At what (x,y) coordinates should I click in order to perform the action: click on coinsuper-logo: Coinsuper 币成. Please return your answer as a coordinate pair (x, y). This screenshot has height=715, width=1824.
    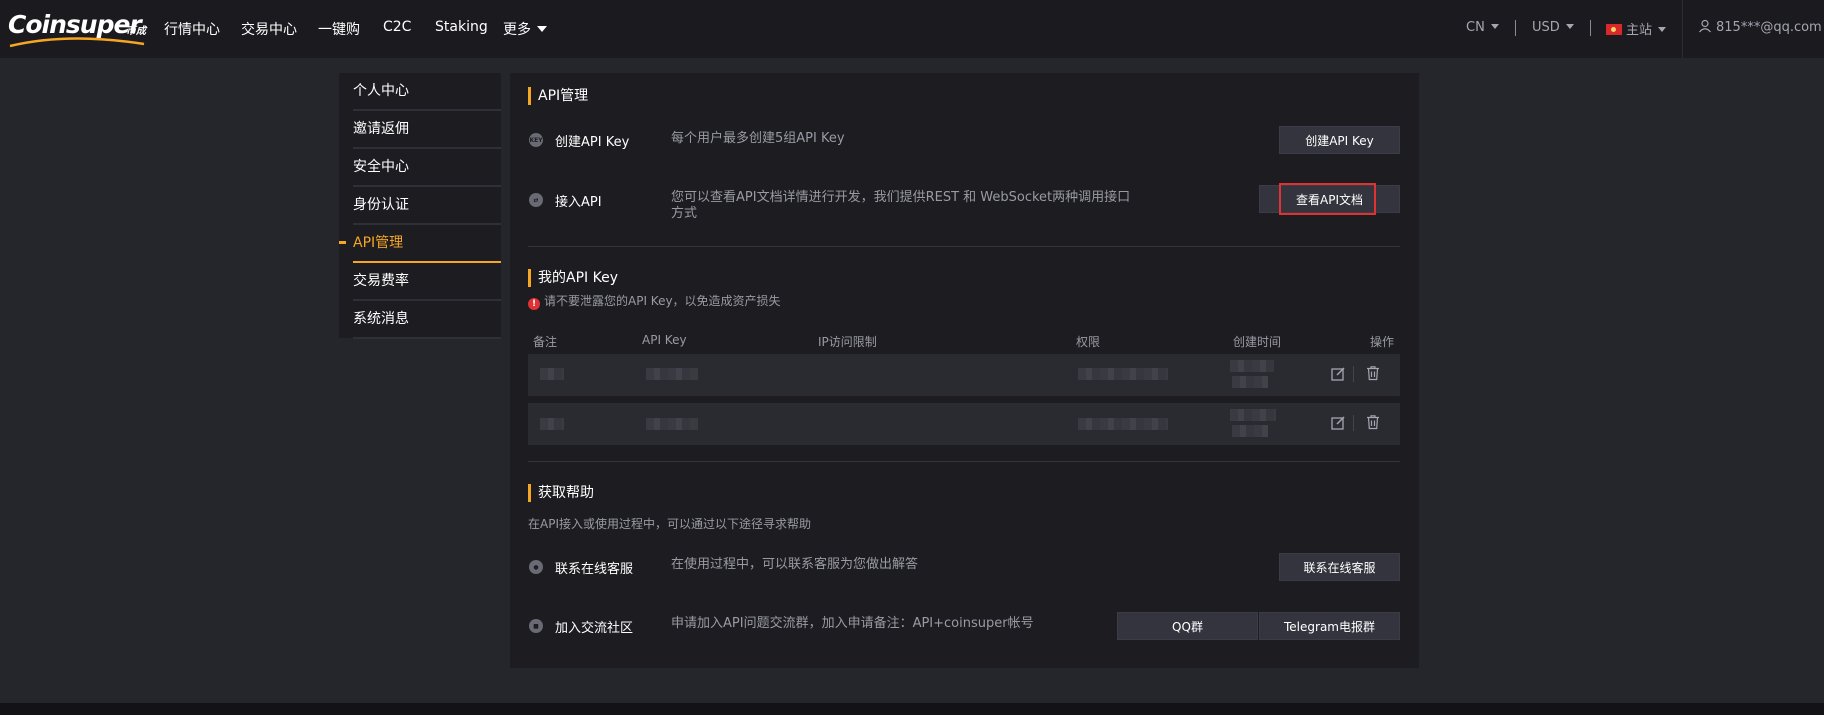
    Looking at the image, I should click on (78, 29).